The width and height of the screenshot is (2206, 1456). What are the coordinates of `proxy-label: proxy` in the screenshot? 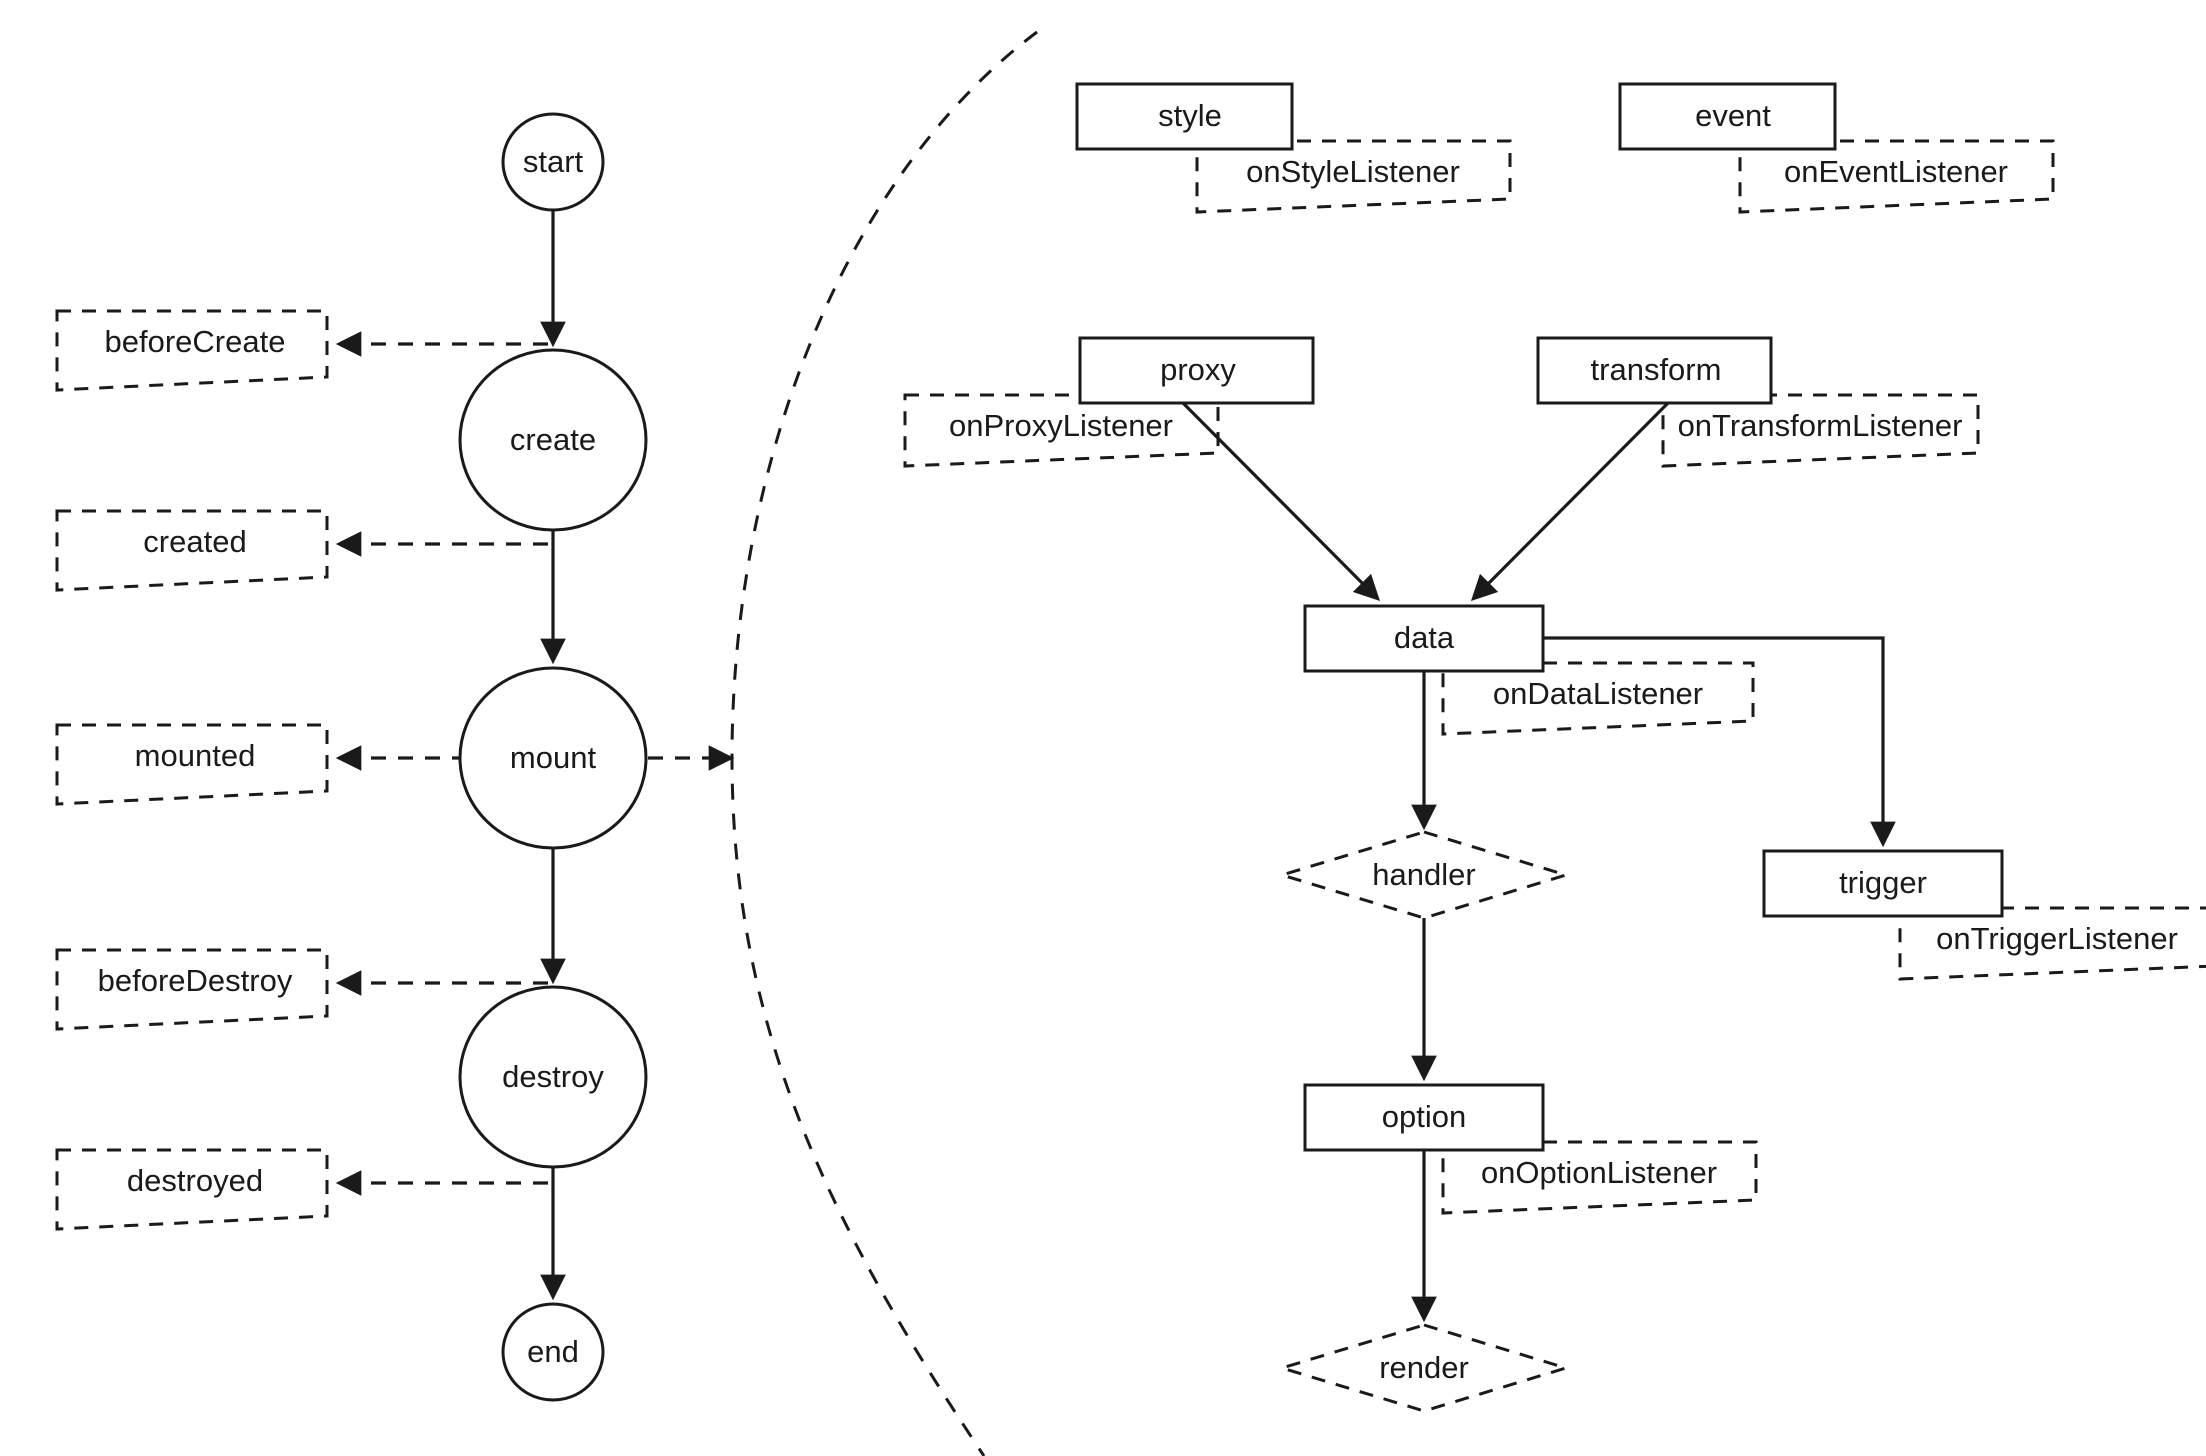 It's located at (1198, 369).